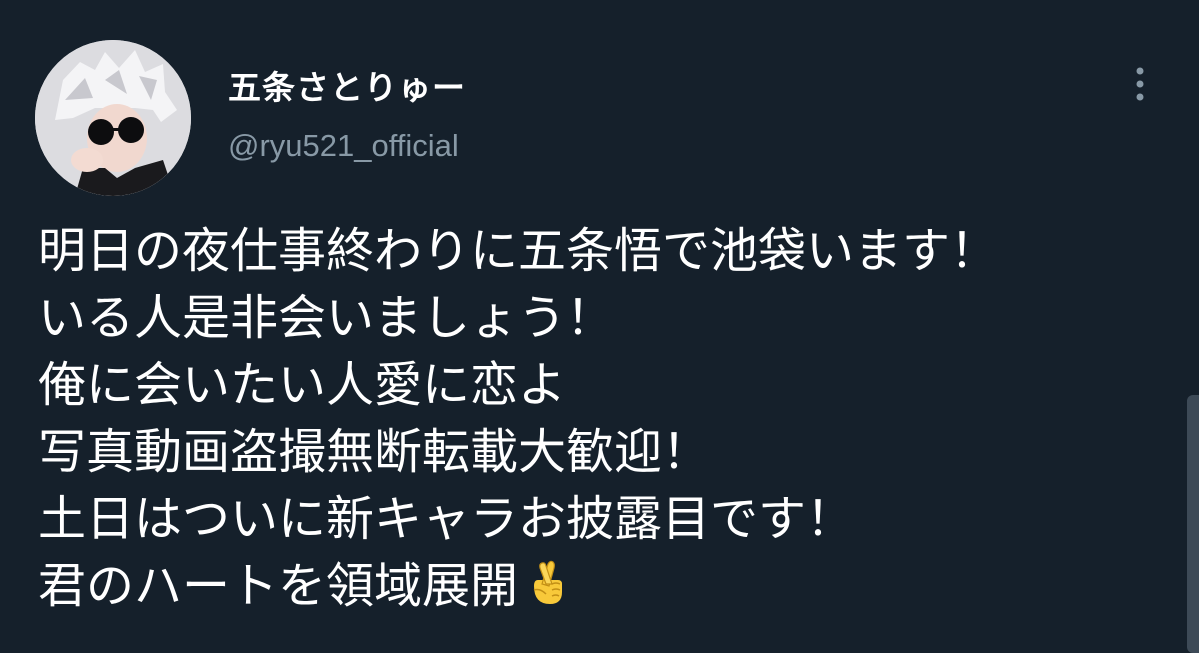 The image size is (1199, 653). I want to click on tweet-line: 土日はついに新キャラお披露目です！, so click(446, 519).